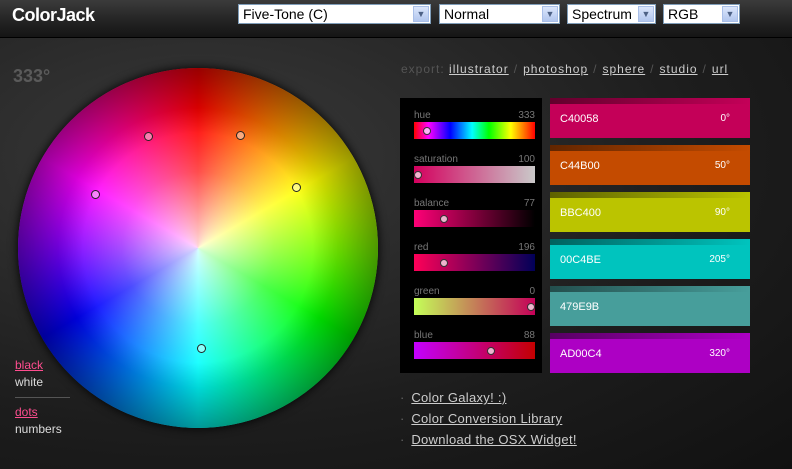 The height and width of the screenshot is (469, 792). What do you see at coordinates (427, 291) in the screenshot?
I see `slider-label: green` at bounding box center [427, 291].